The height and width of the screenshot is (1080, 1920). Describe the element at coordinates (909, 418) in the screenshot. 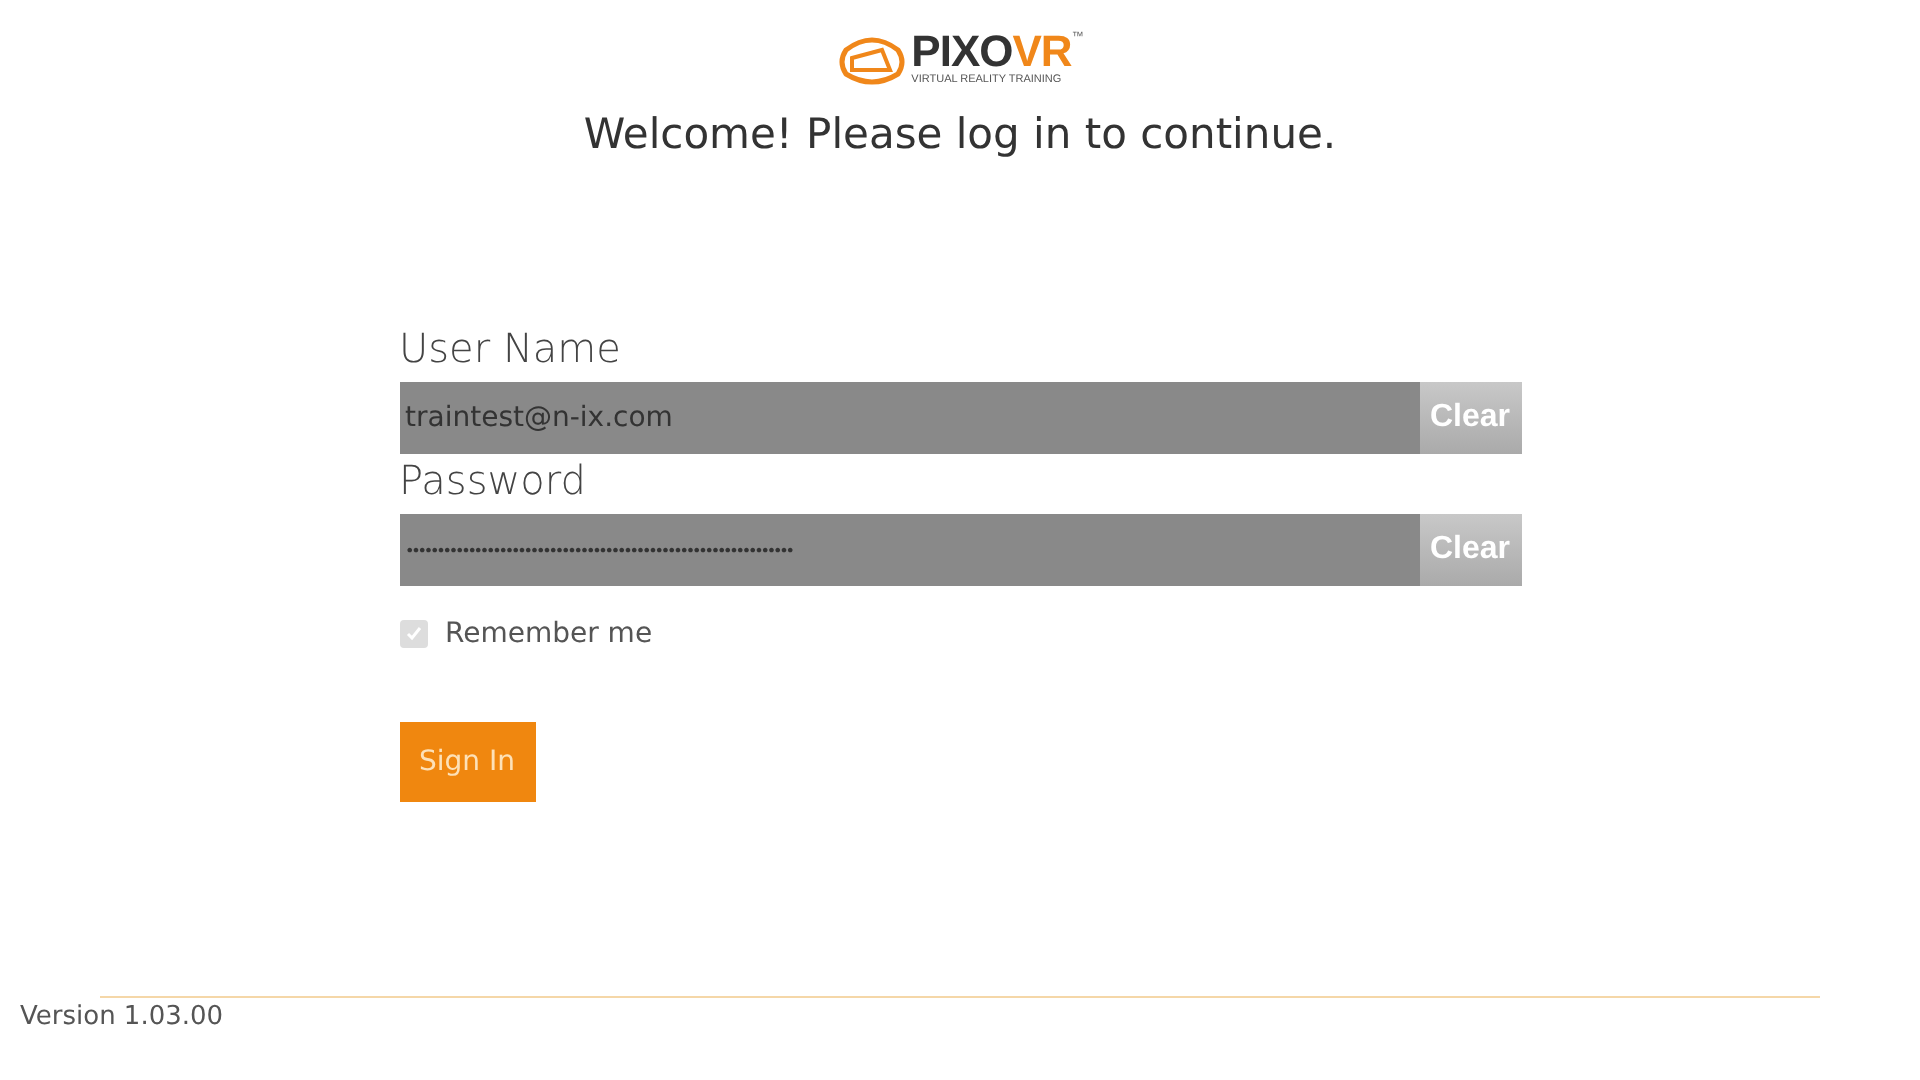

I see `input-field: traintest@n-ix.com` at that location.